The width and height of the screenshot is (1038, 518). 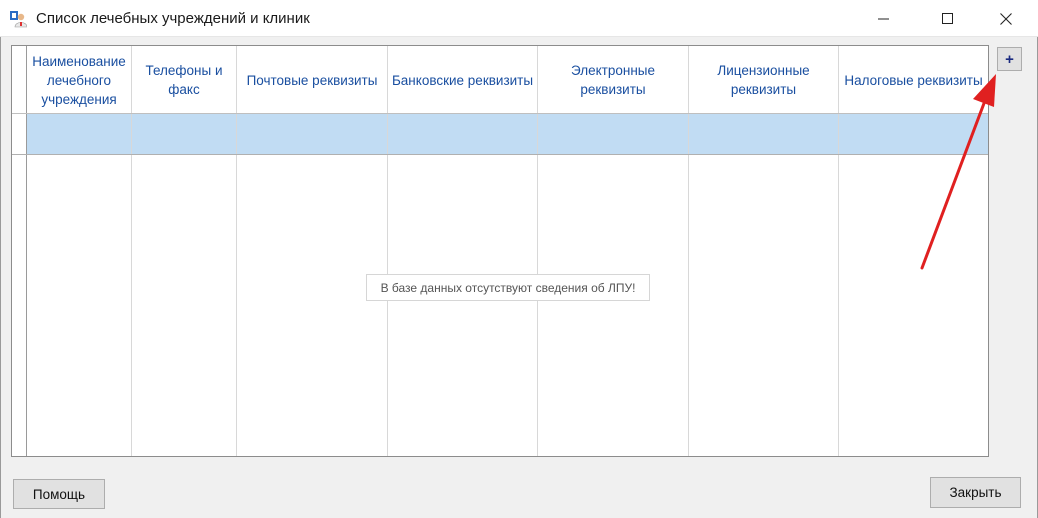 What do you see at coordinates (613, 80) in the screenshot?
I see `column-header-electronic: Электронные реквизиты` at bounding box center [613, 80].